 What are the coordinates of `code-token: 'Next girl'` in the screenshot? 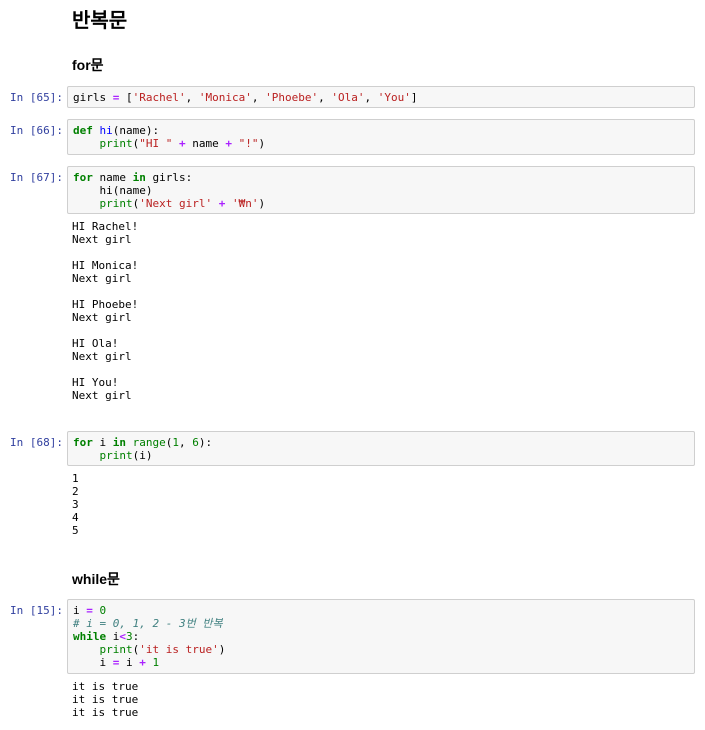 It's located at (176, 203).